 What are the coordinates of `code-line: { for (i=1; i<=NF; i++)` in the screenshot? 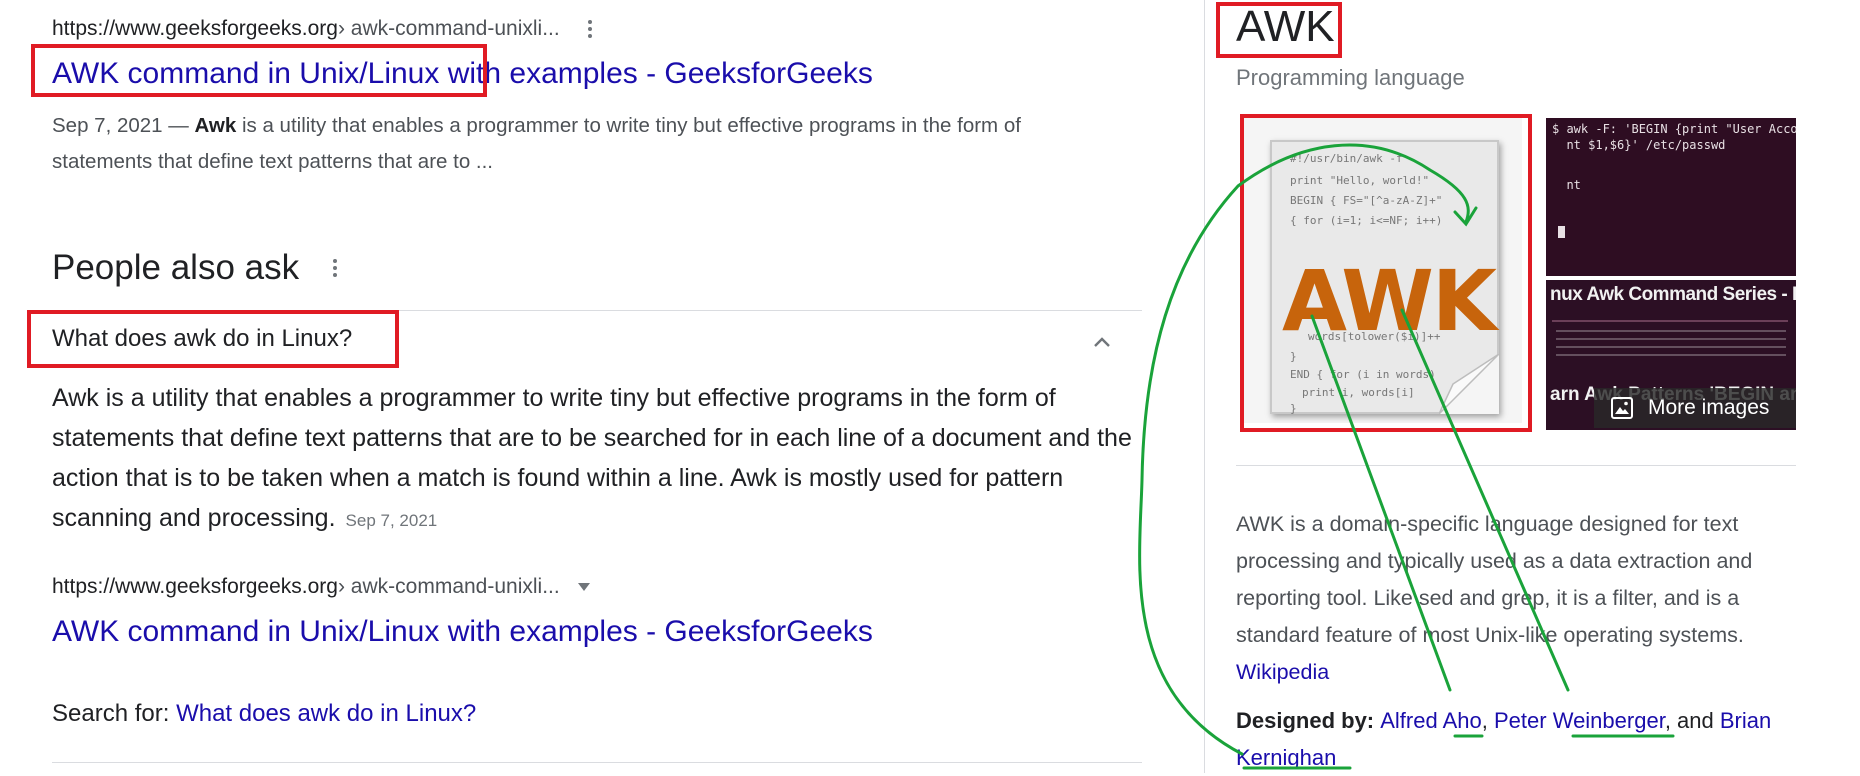 It's located at (1366, 220).